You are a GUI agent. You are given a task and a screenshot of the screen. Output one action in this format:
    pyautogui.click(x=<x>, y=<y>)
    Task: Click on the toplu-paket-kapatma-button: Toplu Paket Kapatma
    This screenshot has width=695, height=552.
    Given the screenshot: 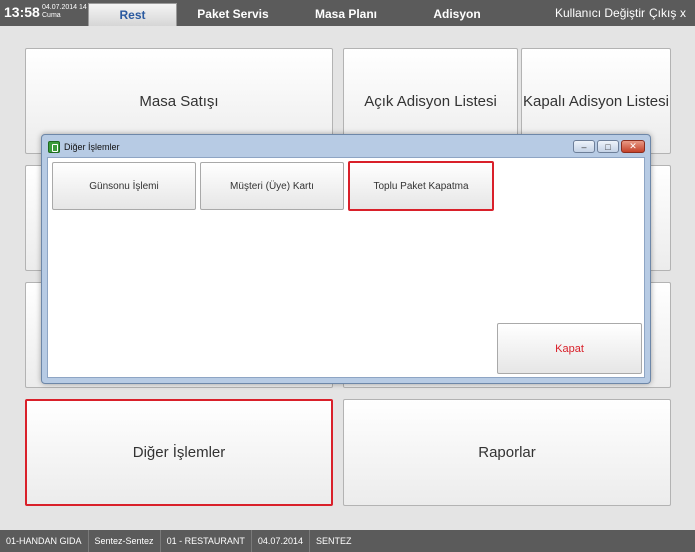 What is the action you would take?
    pyautogui.click(x=421, y=186)
    